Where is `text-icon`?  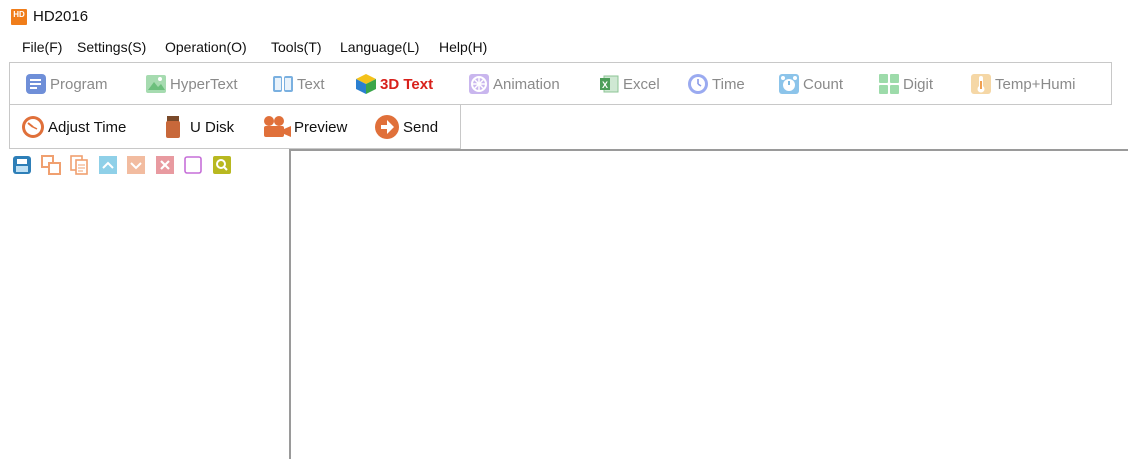 text-icon is located at coordinates (283, 84).